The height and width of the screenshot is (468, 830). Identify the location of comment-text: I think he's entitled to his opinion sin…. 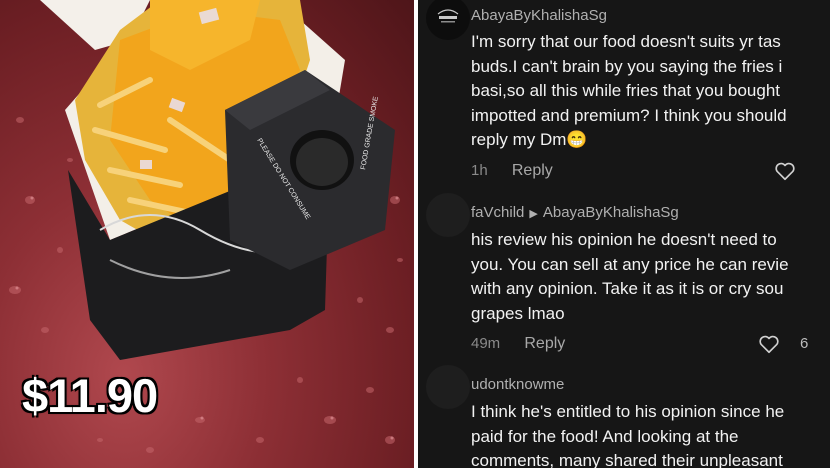
(628, 435).